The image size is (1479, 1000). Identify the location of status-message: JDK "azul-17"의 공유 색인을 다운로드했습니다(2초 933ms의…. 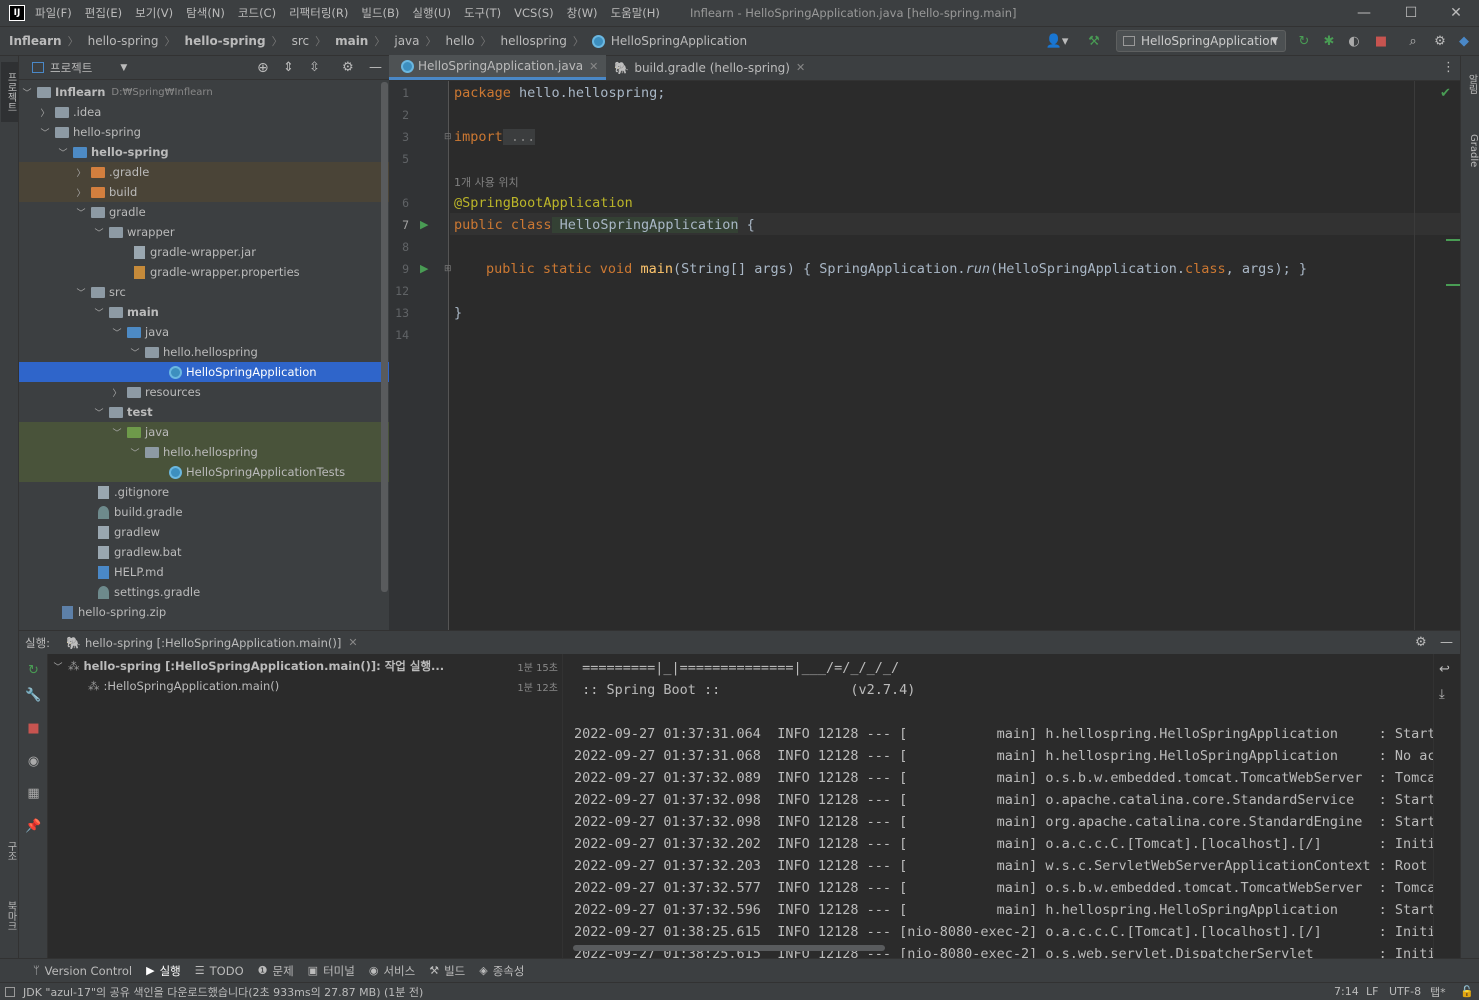
(223, 992).